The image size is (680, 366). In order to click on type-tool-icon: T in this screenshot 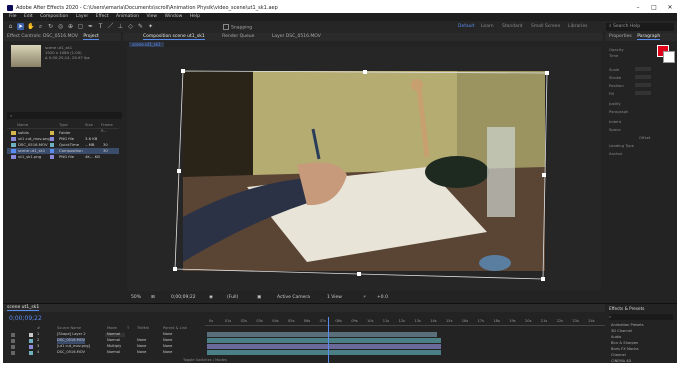, I will do `click(100, 26)`.